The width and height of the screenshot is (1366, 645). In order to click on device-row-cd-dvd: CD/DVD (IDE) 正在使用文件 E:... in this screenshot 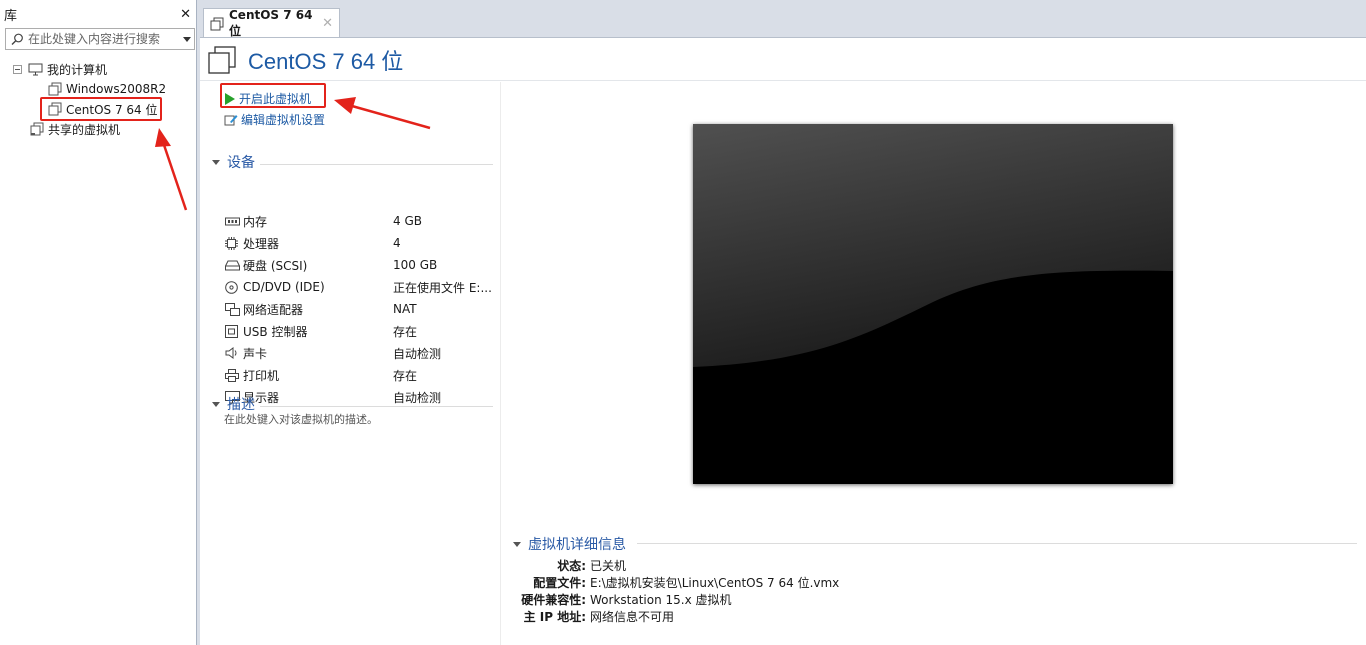, I will do `click(360, 287)`.